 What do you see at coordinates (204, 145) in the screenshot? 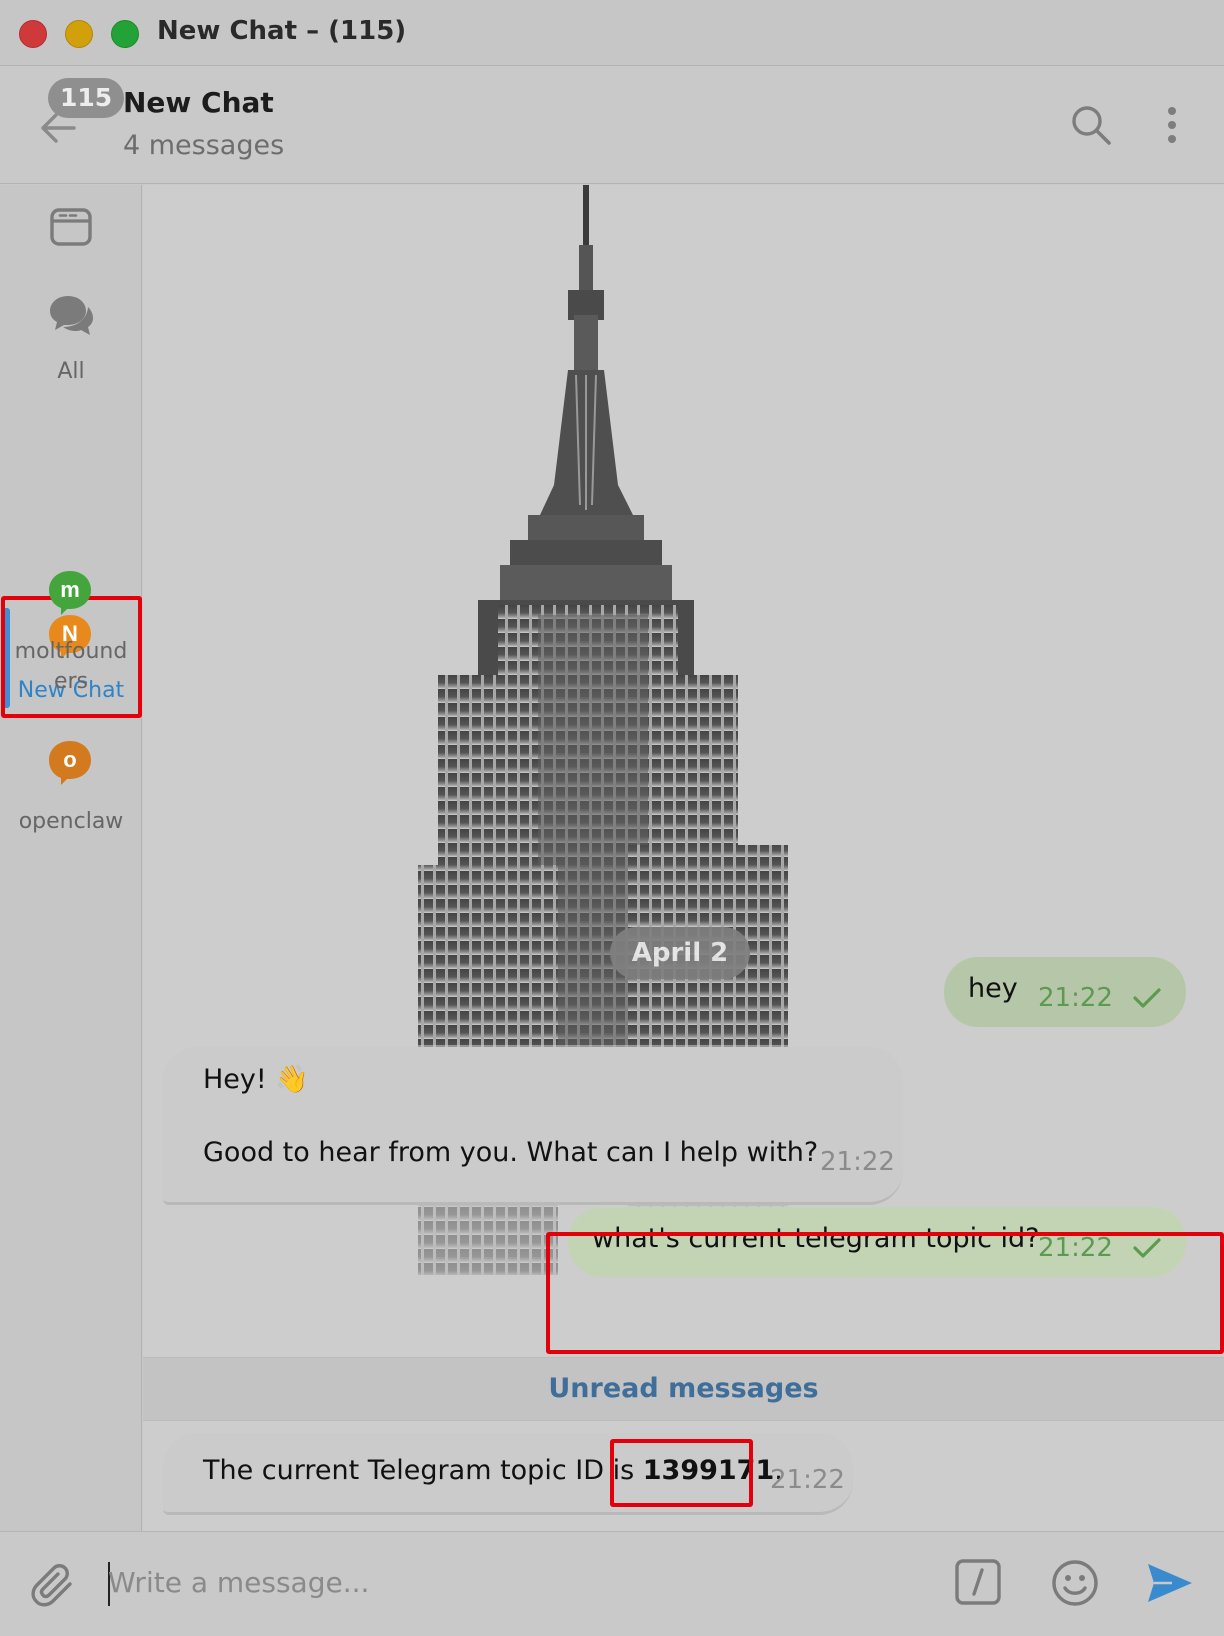
I see `chat-subtitle: 4 messages` at bounding box center [204, 145].